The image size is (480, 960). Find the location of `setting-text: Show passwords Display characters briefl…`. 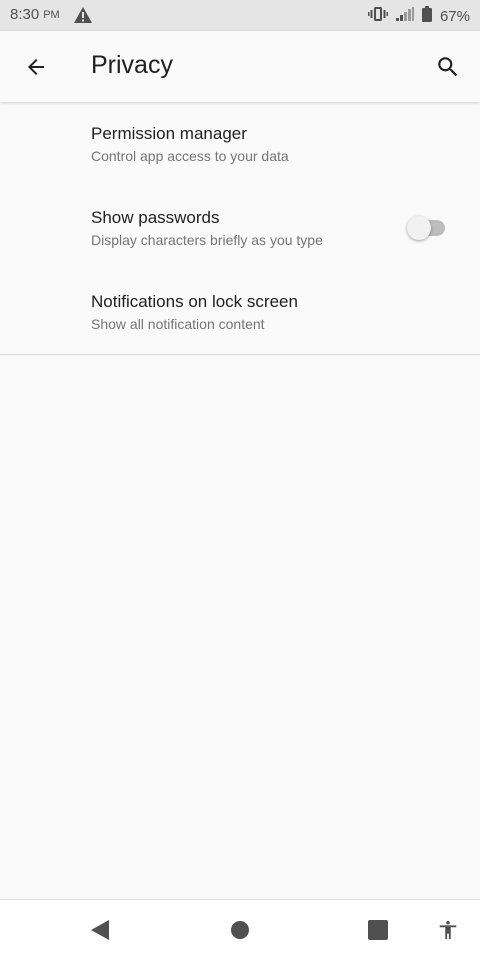

setting-text: Show passwords Display characters briefl… is located at coordinates (207, 229).